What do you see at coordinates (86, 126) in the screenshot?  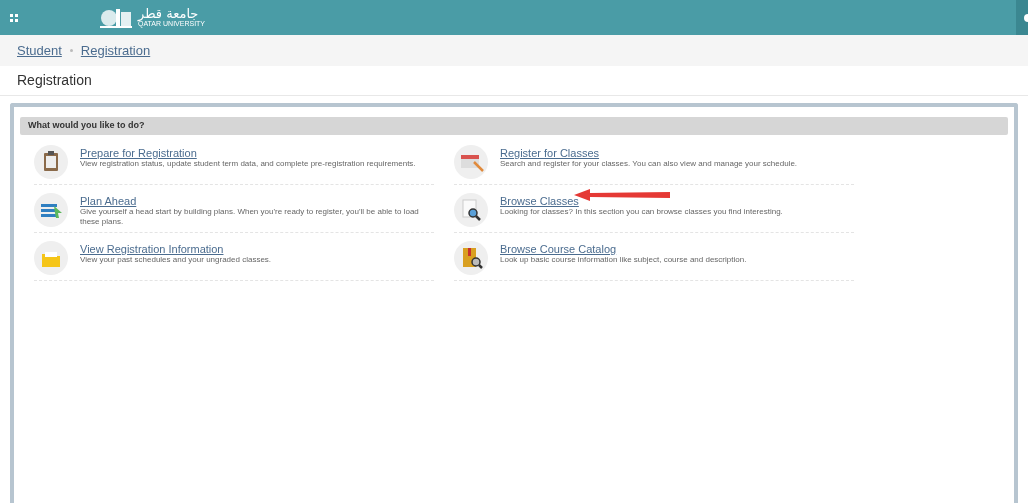 I see `panel-title: What would you like to do?` at bounding box center [86, 126].